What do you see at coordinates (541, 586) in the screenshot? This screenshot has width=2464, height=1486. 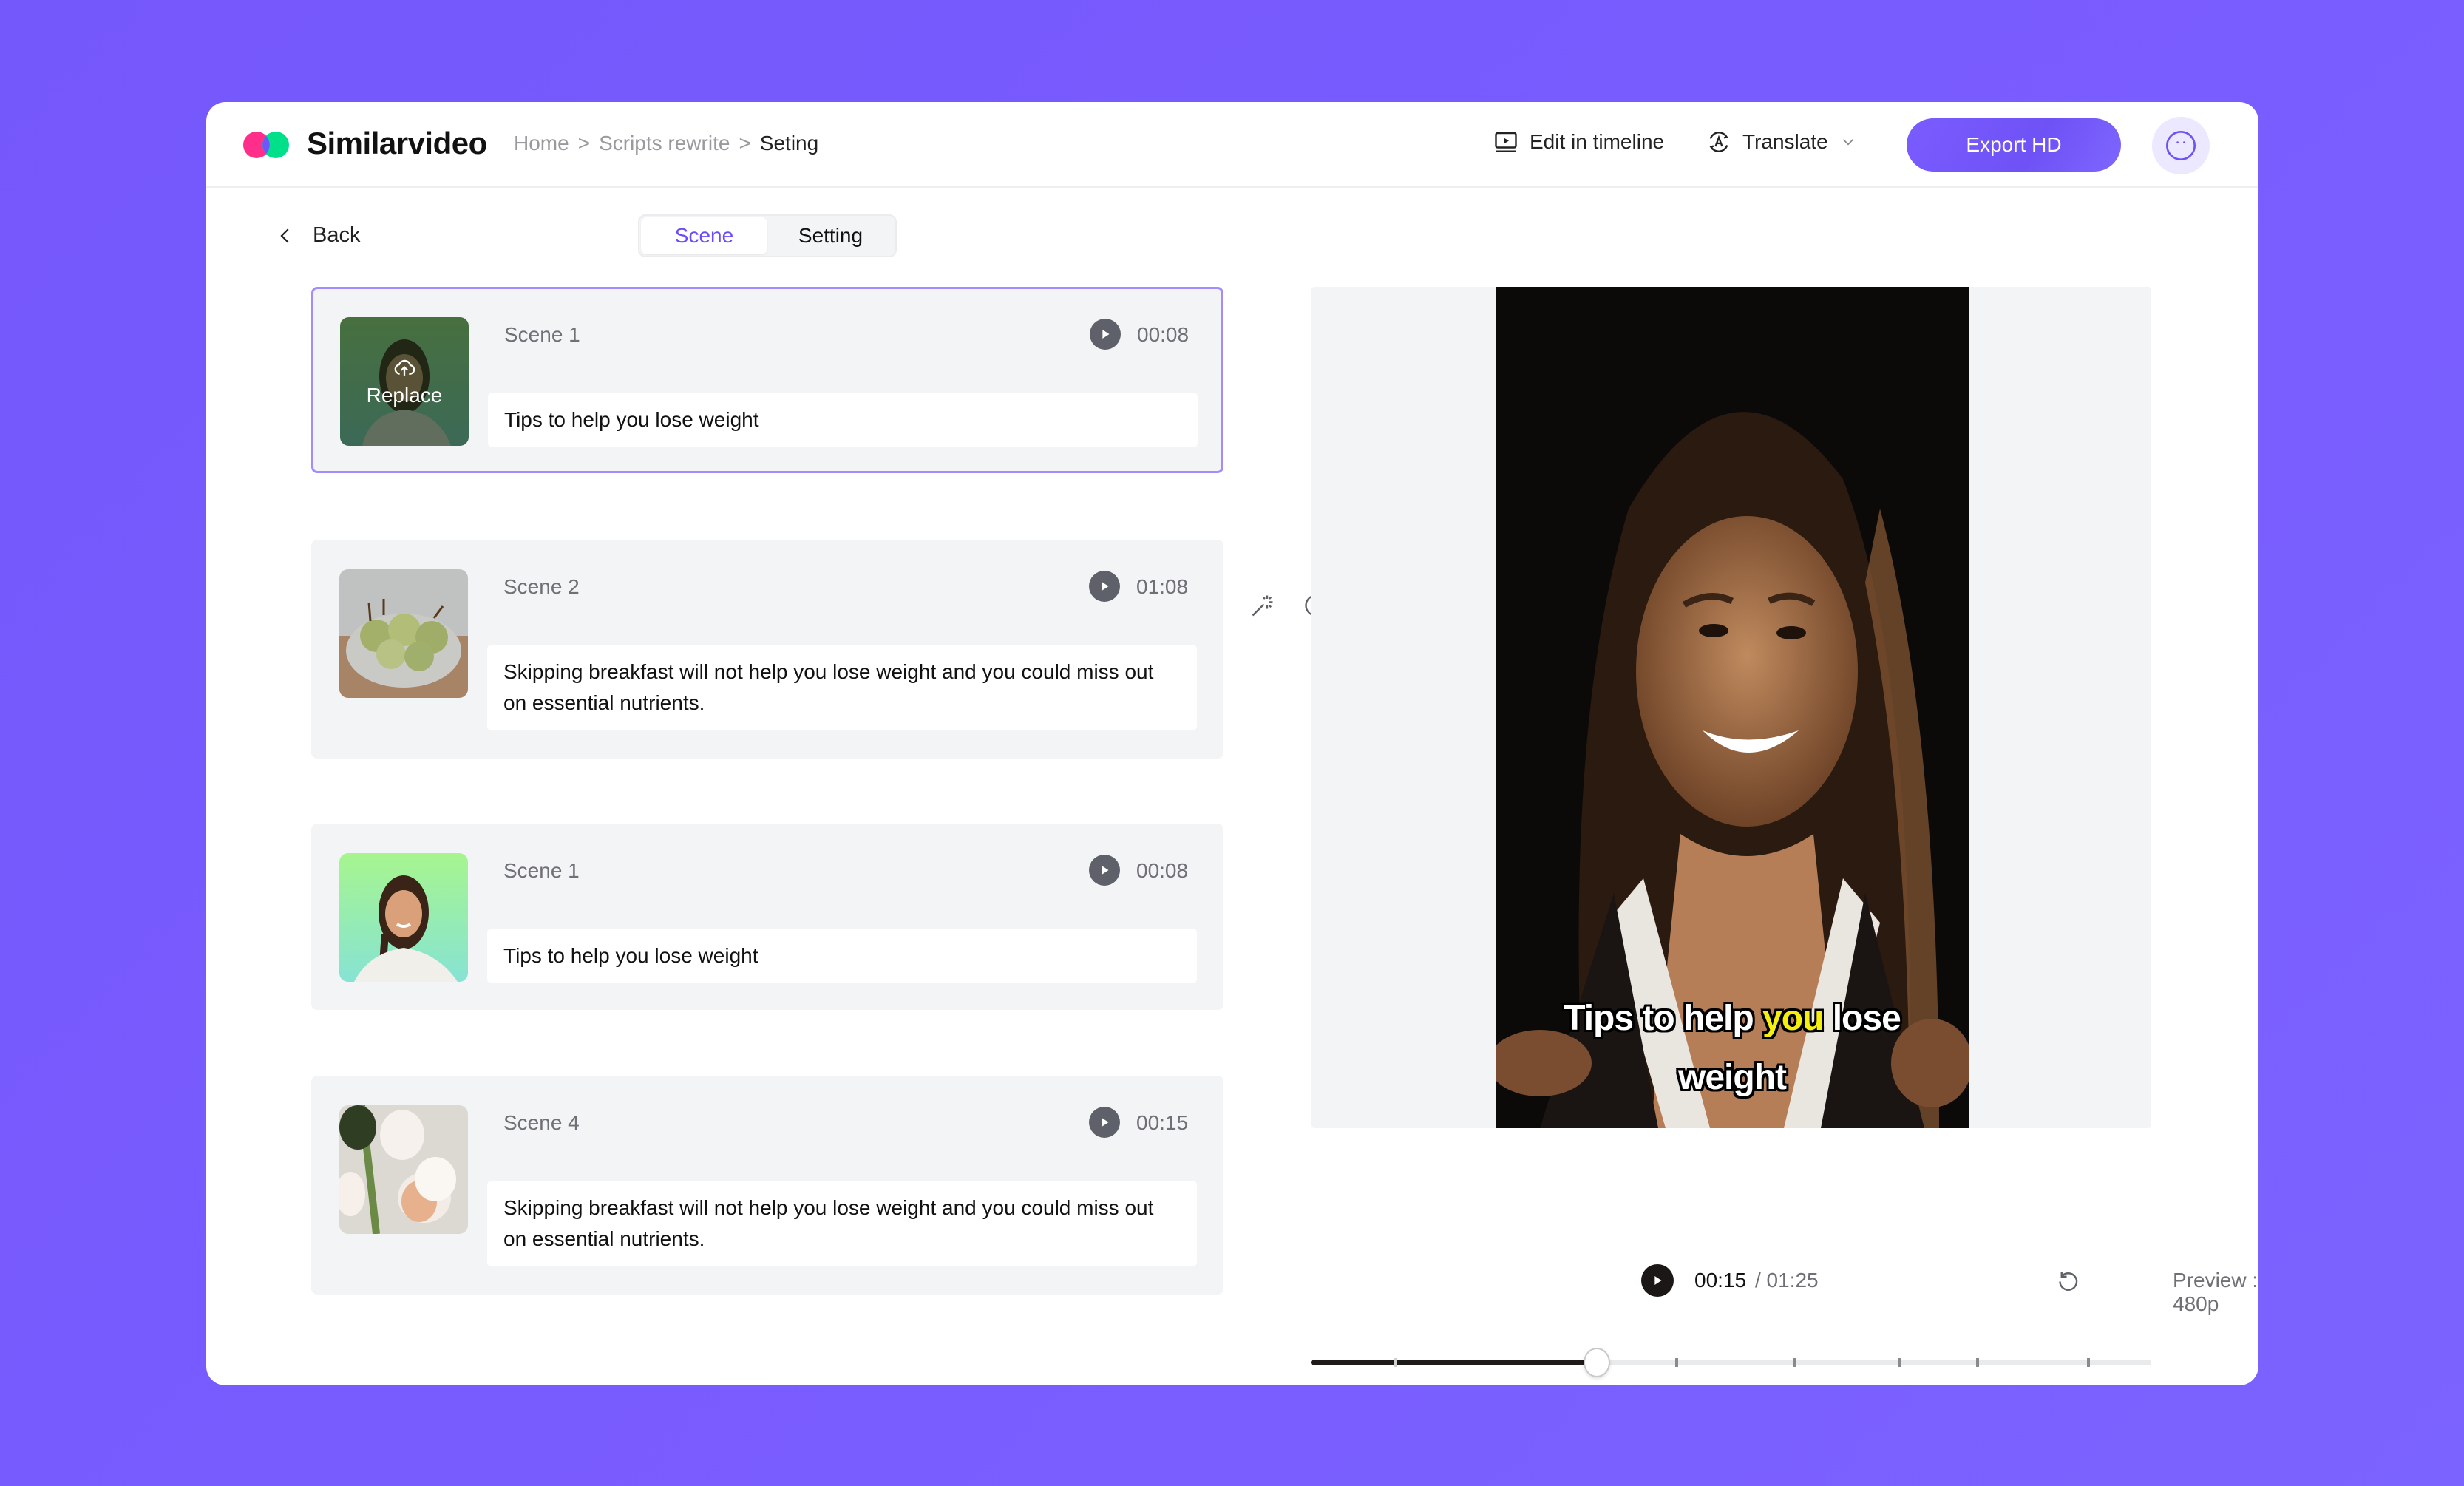 I see `scene-name: Scene 2` at bounding box center [541, 586].